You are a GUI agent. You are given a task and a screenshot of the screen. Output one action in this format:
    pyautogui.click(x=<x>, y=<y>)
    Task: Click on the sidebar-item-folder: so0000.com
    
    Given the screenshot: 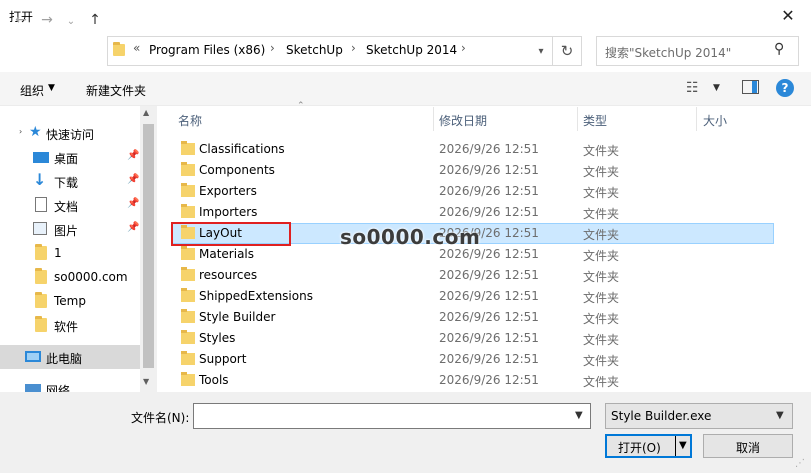 What is the action you would take?
    pyautogui.click(x=70, y=277)
    